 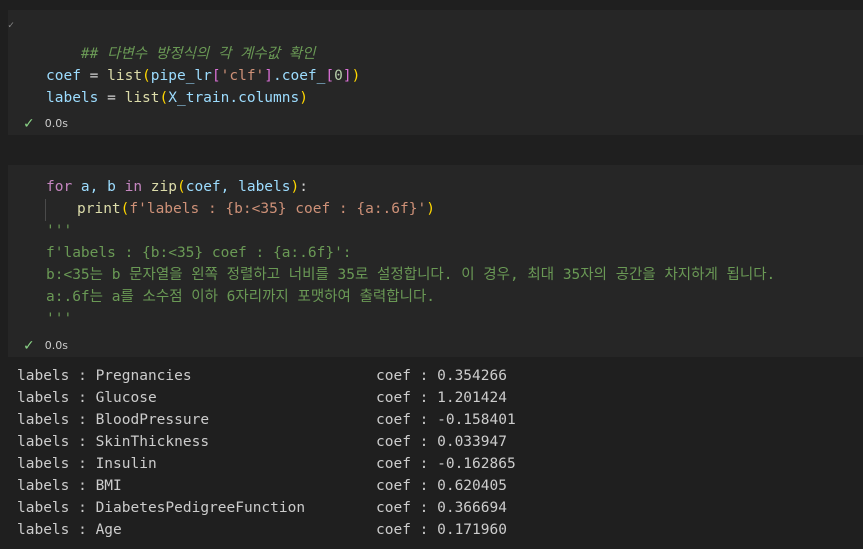 I want to click on chevron-icon: ✓, so click(x=12, y=26).